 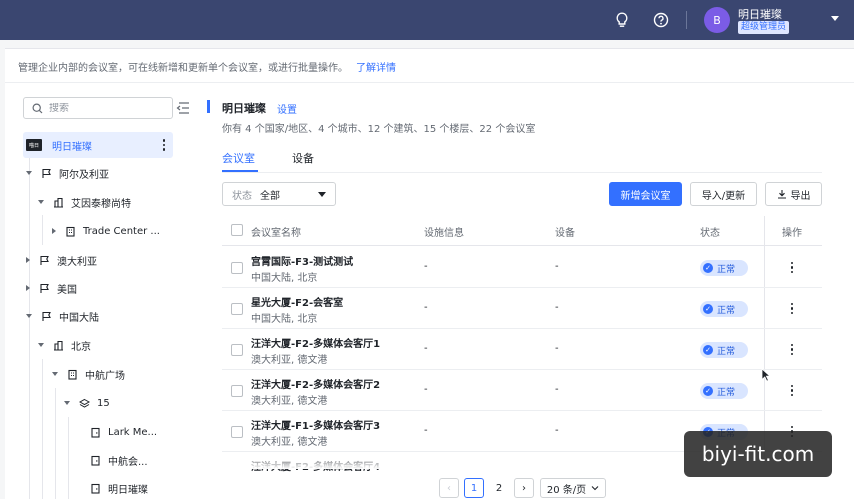 What do you see at coordinates (303, 158) in the screenshot?
I see `tab-devices: 设备` at bounding box center [303, 158].